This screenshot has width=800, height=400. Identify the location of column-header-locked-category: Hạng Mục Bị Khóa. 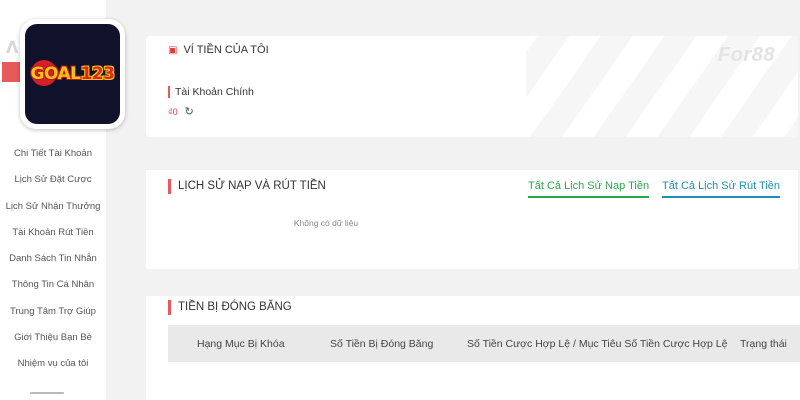
(241, 343).